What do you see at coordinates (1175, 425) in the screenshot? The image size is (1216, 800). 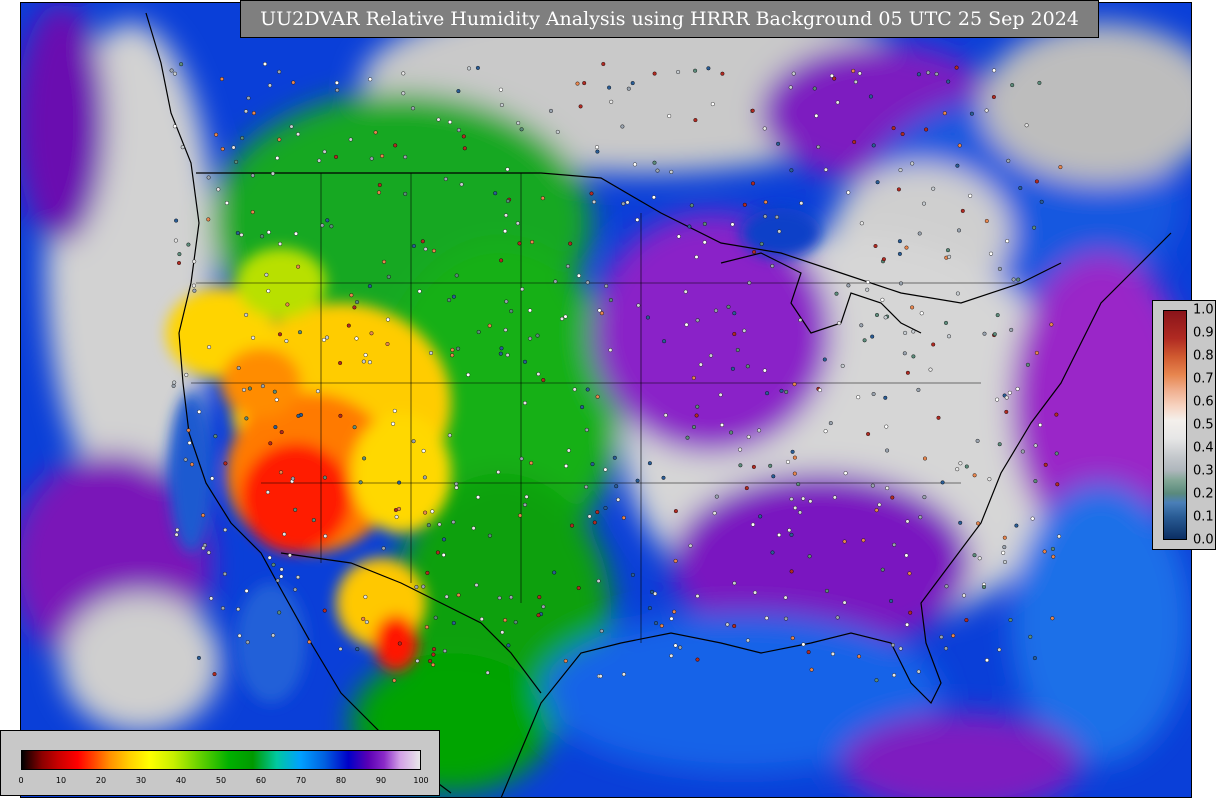 I see `station-colorbar-strip` at bounding box center [1175, 425].